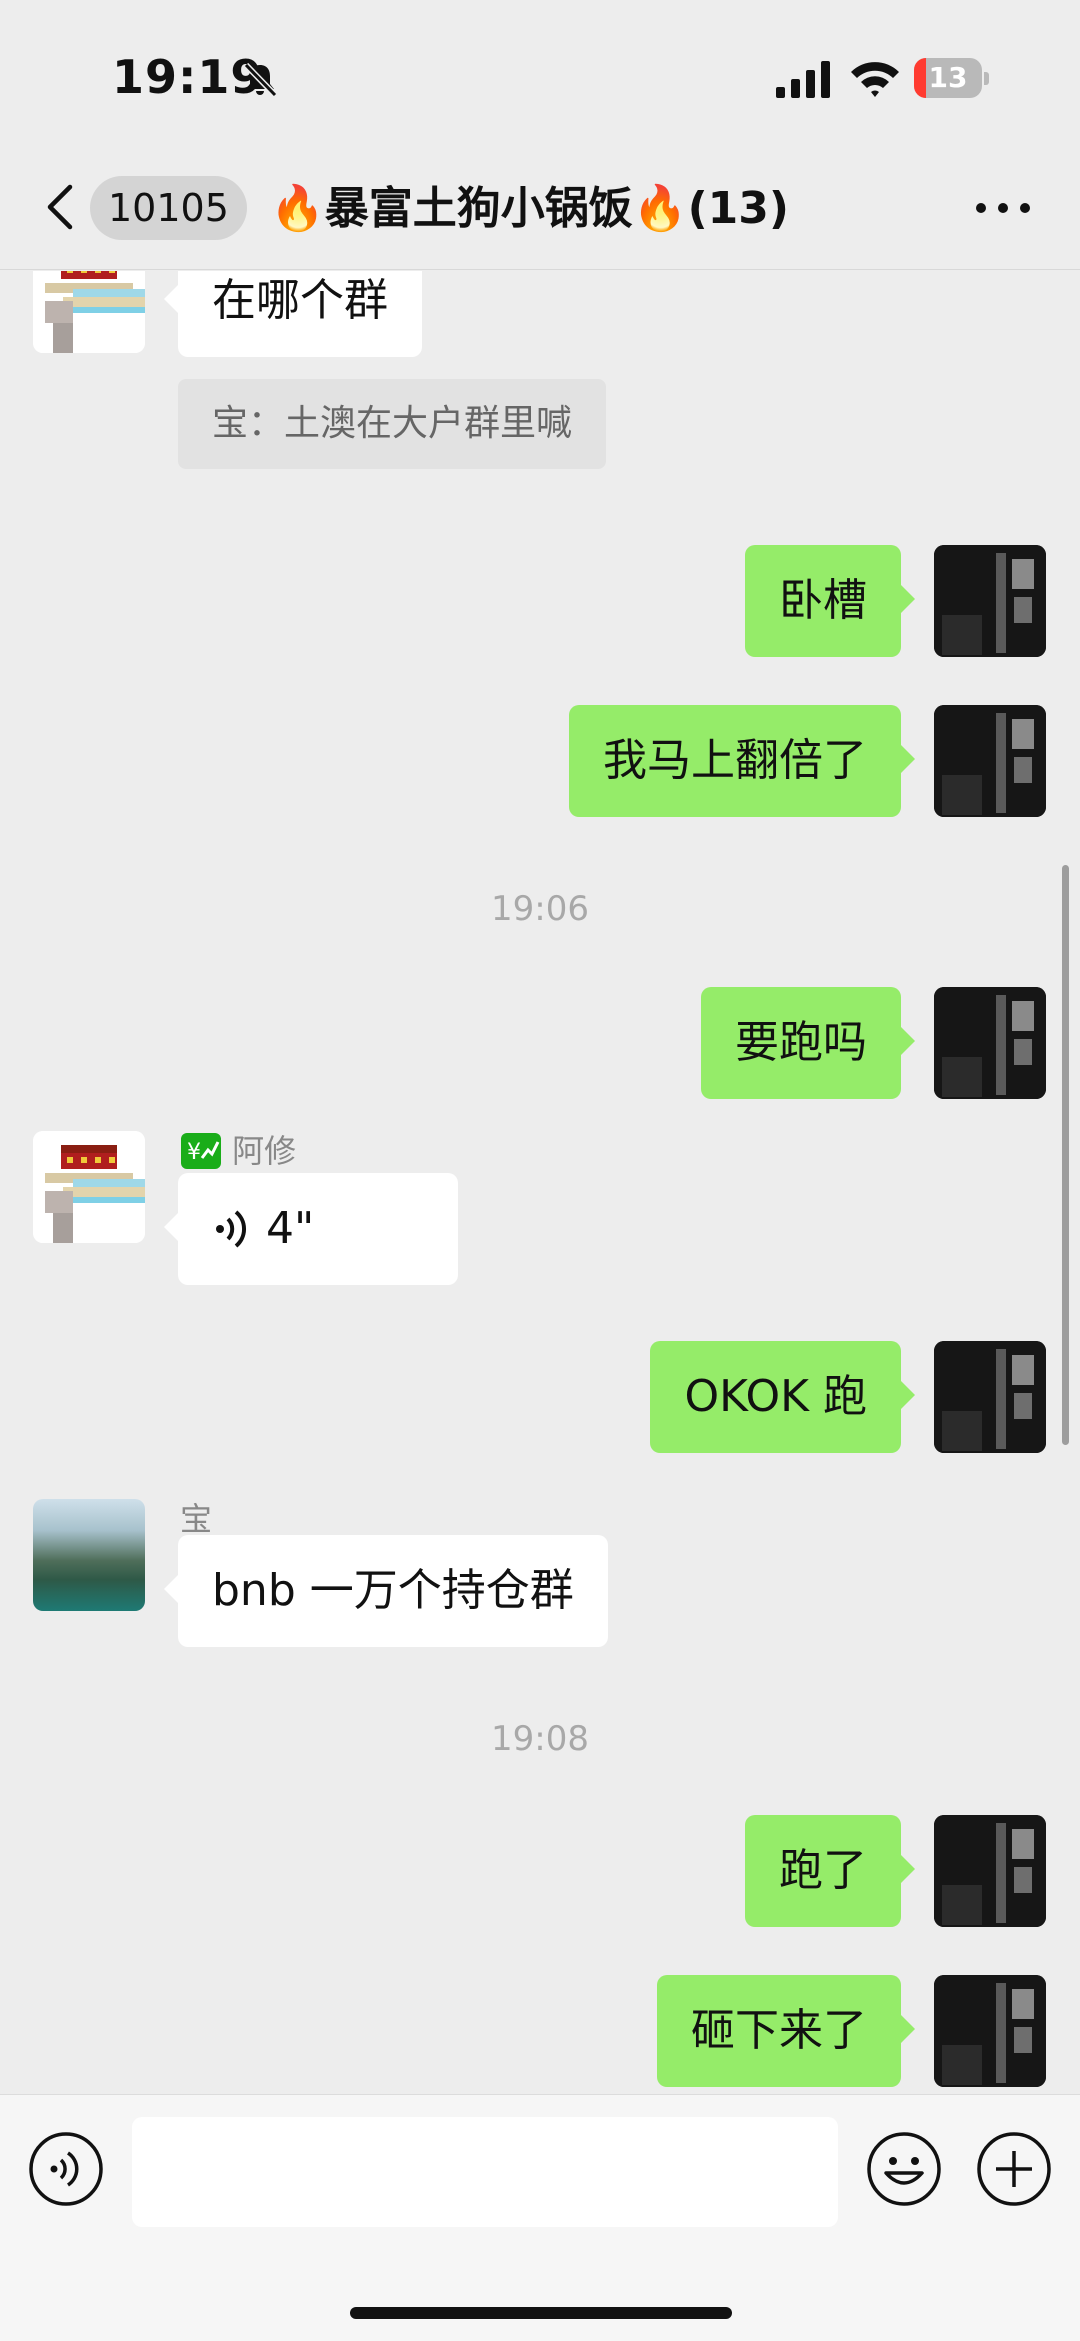 Image resolution: width=1080 pixels, height=2341 pixels. Describe the element at coordinates (66, 2169) in the screenshot. I see `voice-icon` at that location.